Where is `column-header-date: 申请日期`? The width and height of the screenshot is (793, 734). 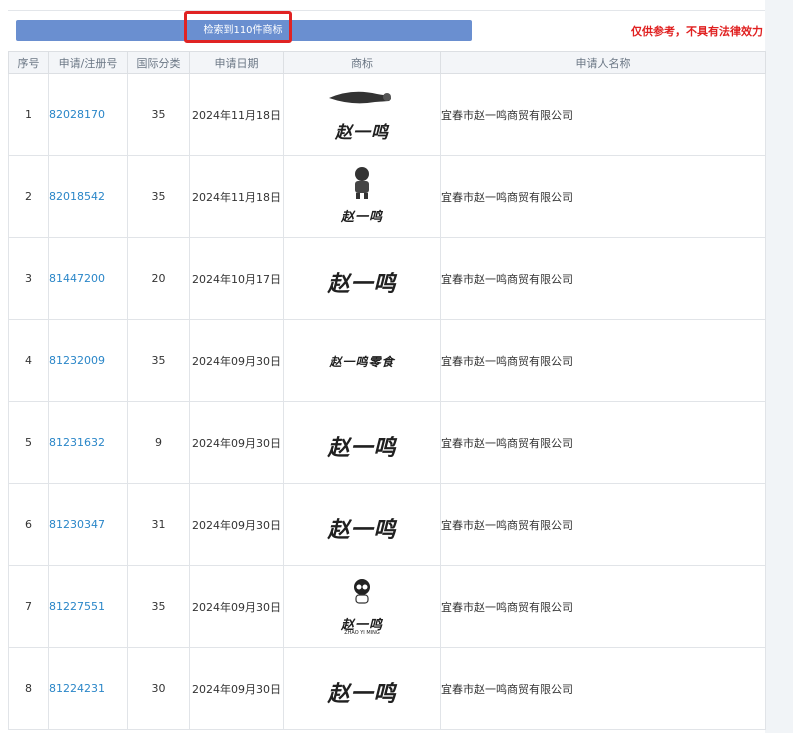
column-header-date: 申请日期 is located at coordinates (236, 62).